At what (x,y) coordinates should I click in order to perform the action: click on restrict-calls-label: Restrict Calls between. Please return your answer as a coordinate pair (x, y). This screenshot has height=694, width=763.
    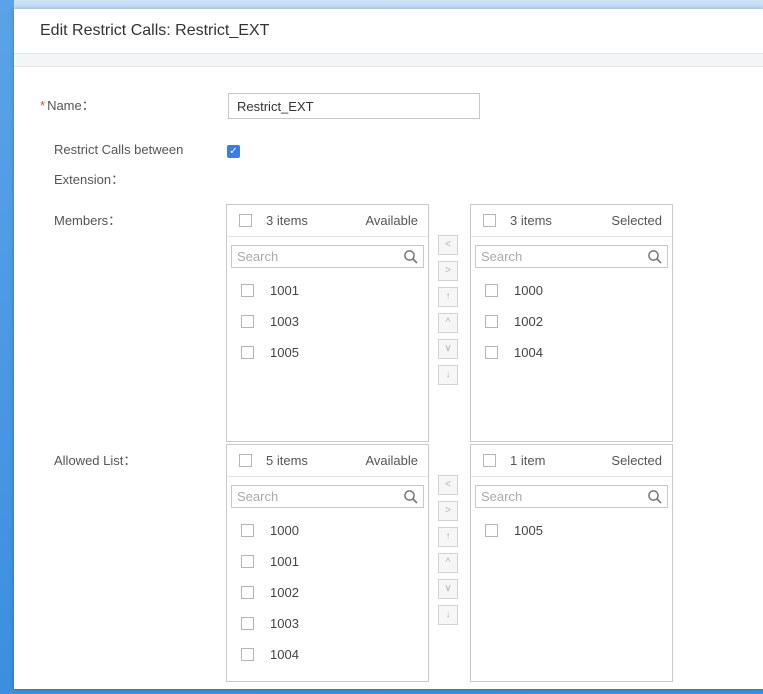
    Looking at the image, I should click on (119, 149).